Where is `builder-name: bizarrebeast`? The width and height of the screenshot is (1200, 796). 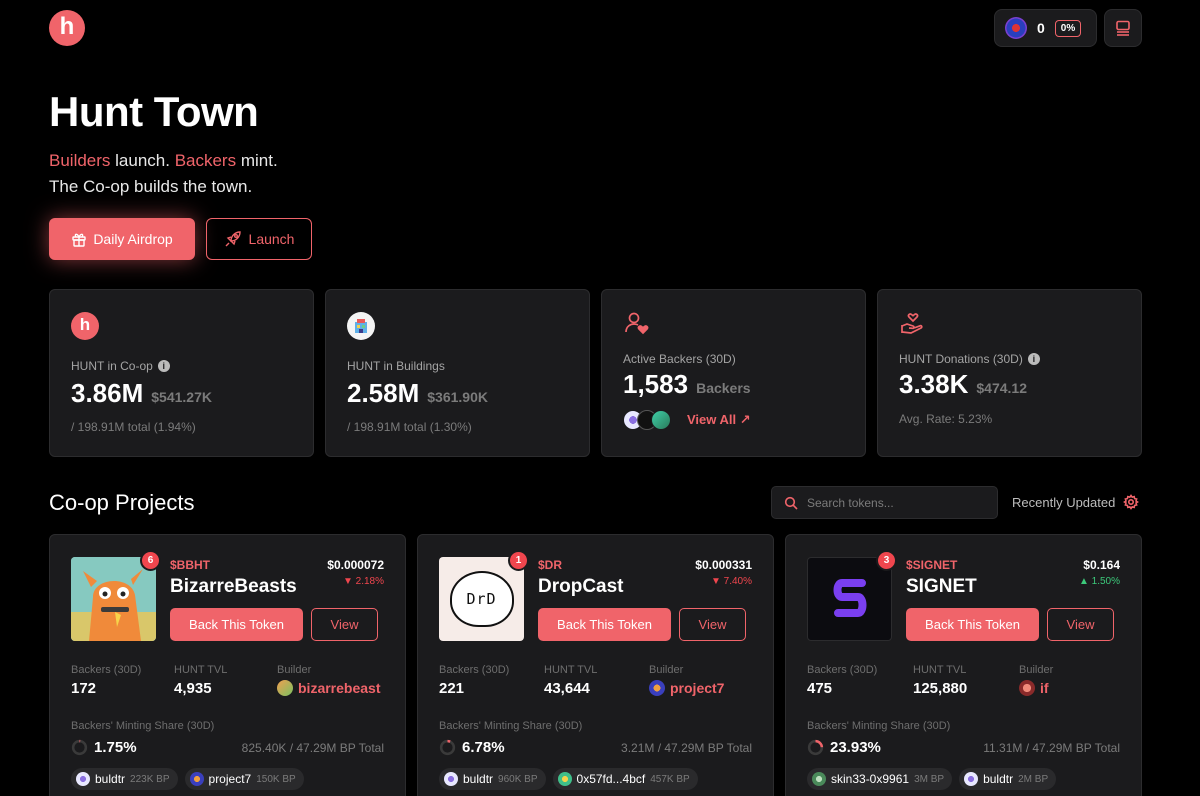 builder-name: bizarrebeast is located at coordinates (339, 688).